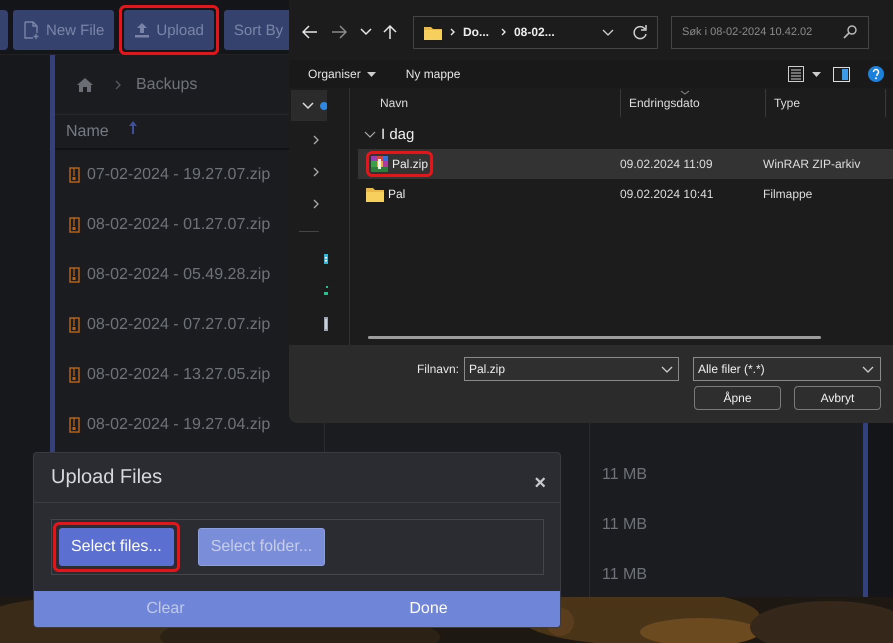  What do you see at coordinates (397, 194) in the screenshot?
I see `file-name: Pal` at bounding box center [397, 194].